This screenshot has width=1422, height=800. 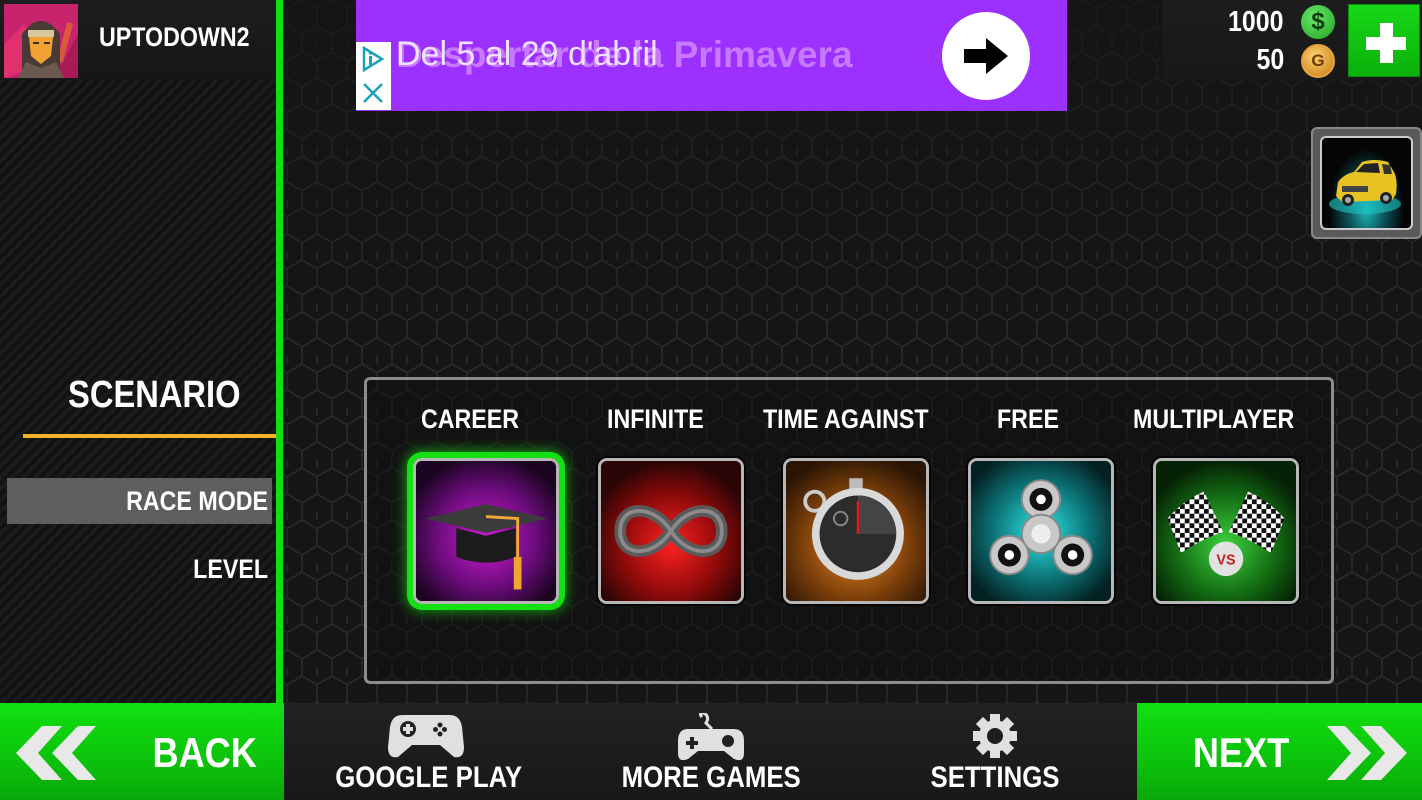 What do you see at coordinates (711, 737) in the screenshot?
I see `joystick-icon` at bounding box center [711, 737].